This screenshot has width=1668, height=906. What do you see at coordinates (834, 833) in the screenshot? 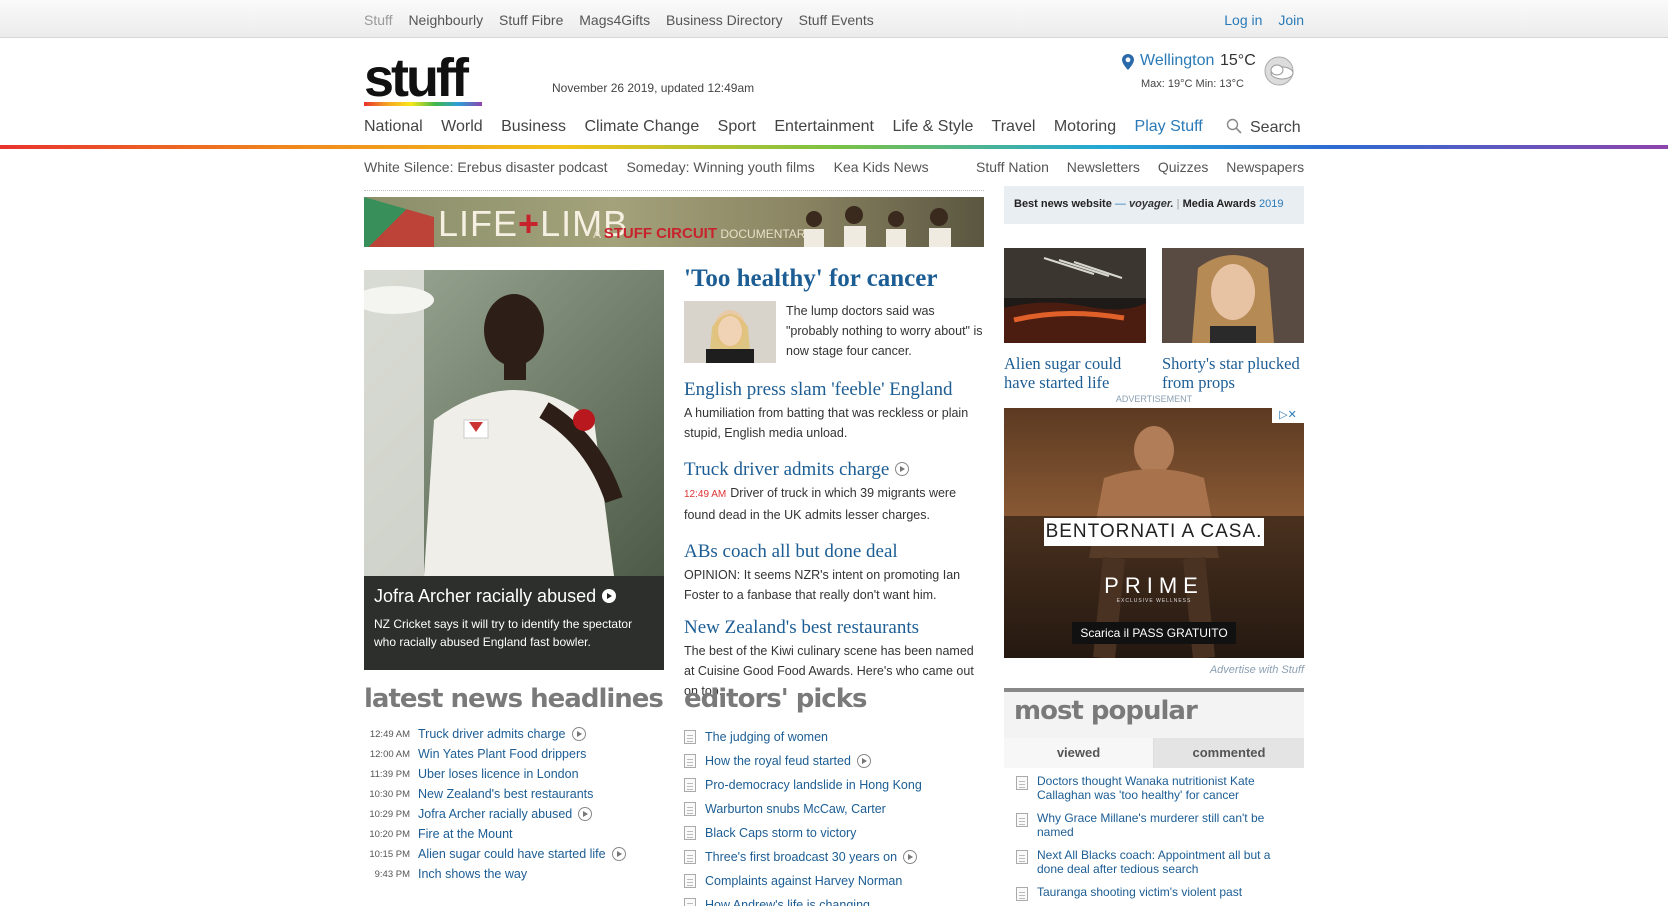
I see `pick-item: Black Caps storm to victory` at bounding box center [834, 833].